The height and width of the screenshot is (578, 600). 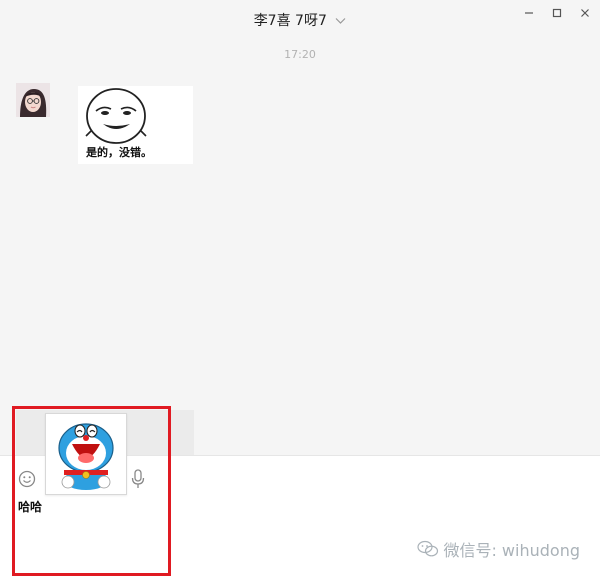 I want to click on maximize-icon, so click(x=557, y=13).